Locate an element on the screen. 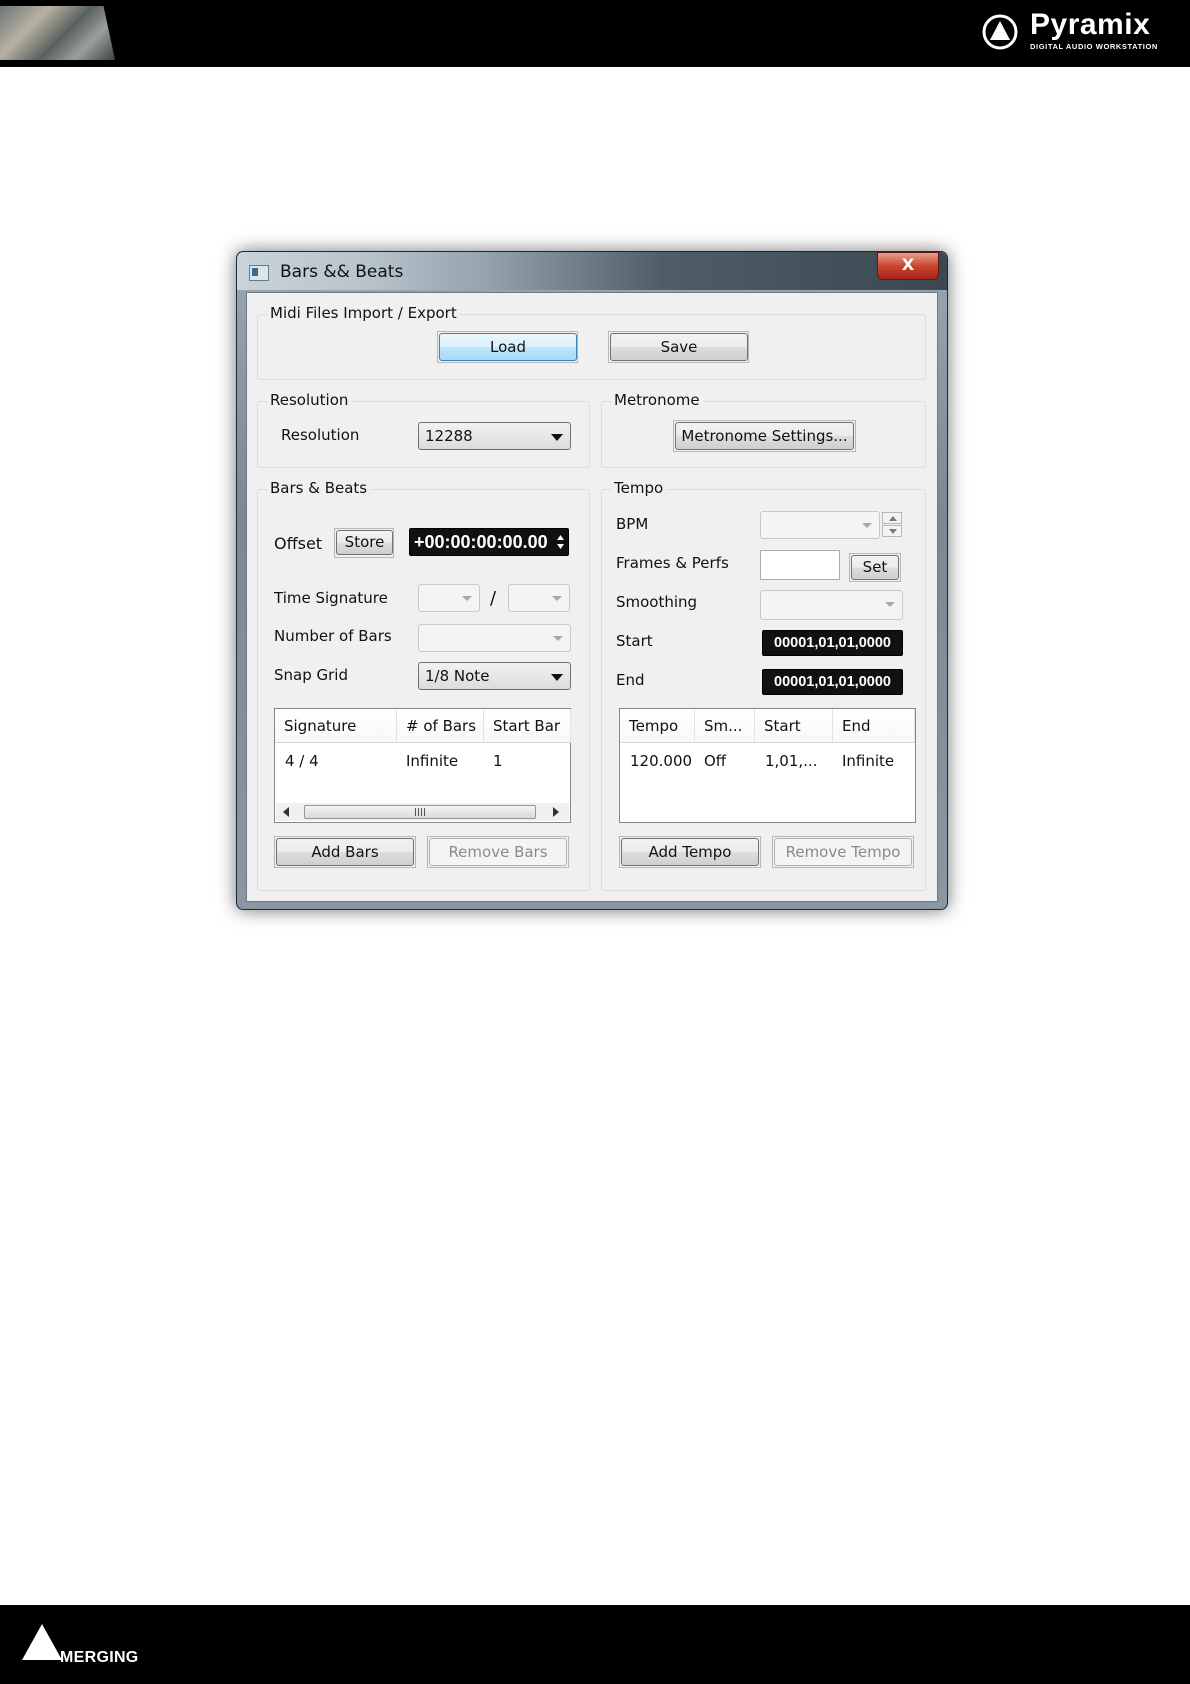 This screenshot has width=1190, height=1684. time-signature-denominator-dropdown is located at coordinates (539, 598).